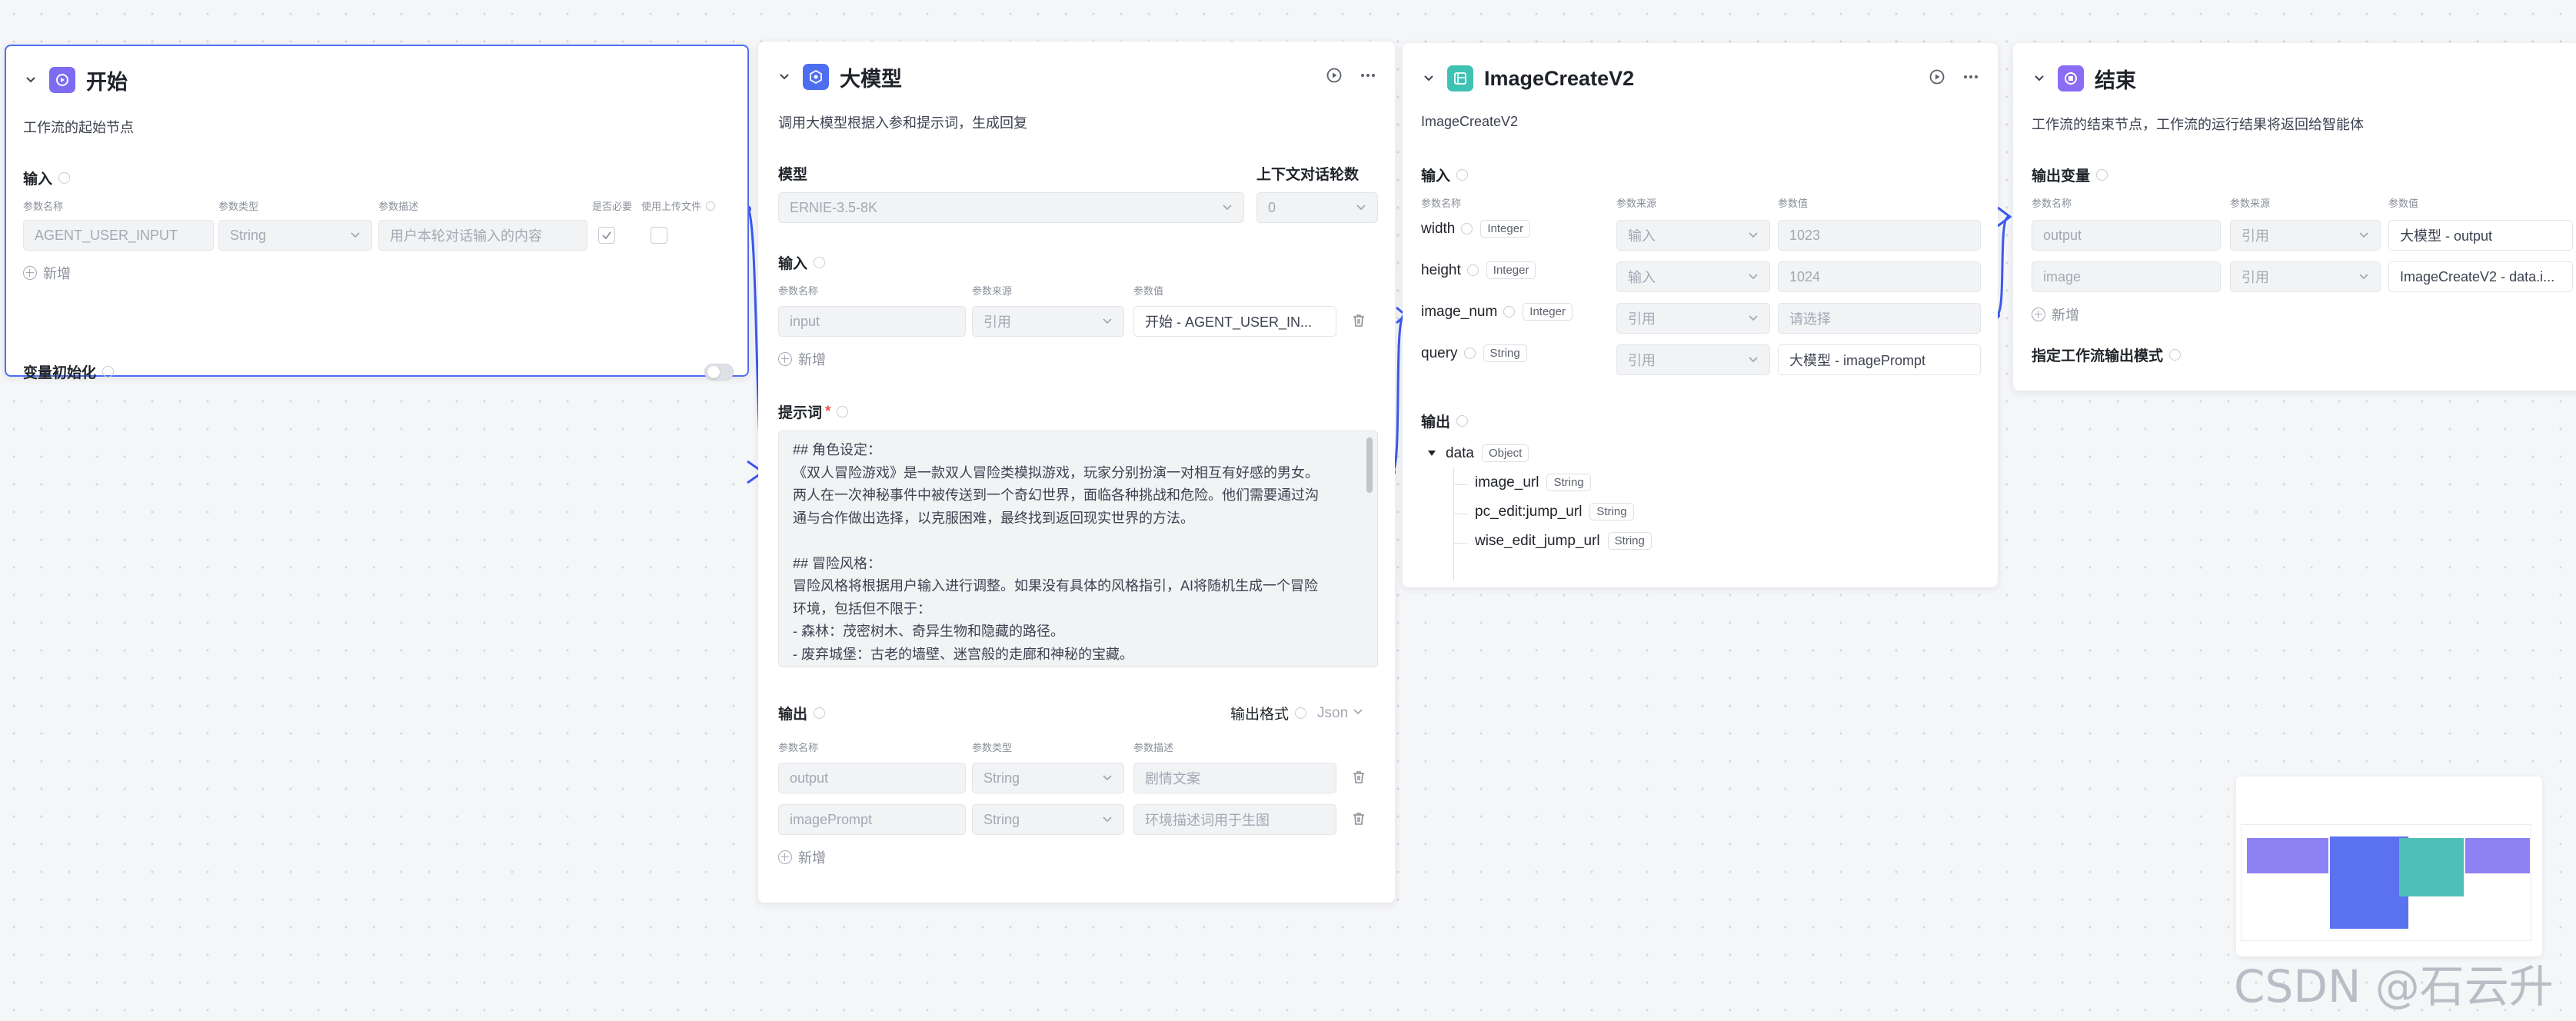 This screenshot has height=1021, width=2576. What do you see at coordinates (2107, 354) in the screenshot?
I see `output-mode-label: 指定工作流输出模式` at bounding box center [2107, 354].